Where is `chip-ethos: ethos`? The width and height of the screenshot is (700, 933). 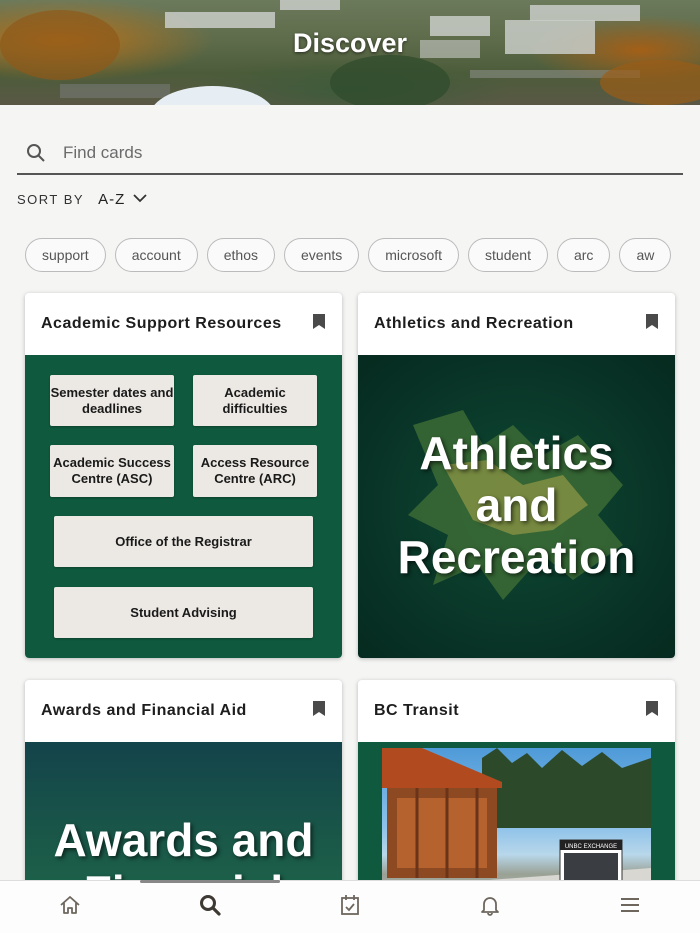
chip-ethos: ethos is located at coordinates (240, 255).